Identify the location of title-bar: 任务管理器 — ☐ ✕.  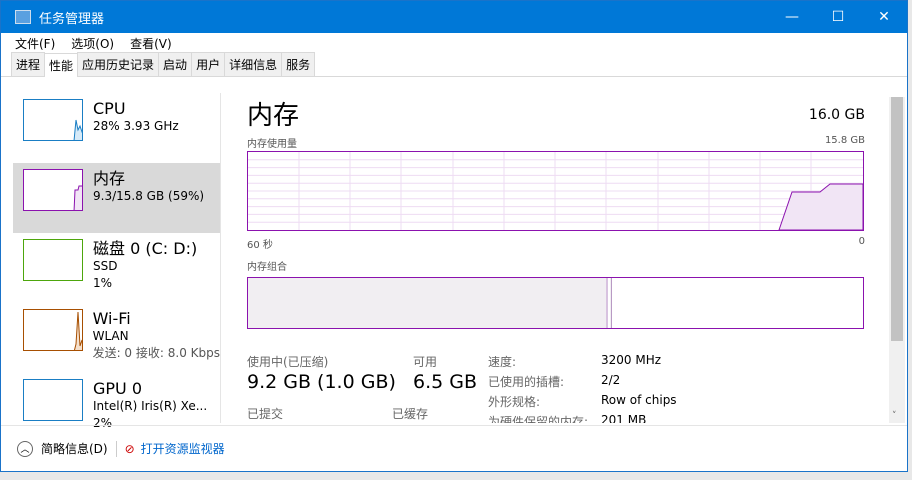
(454, 17).